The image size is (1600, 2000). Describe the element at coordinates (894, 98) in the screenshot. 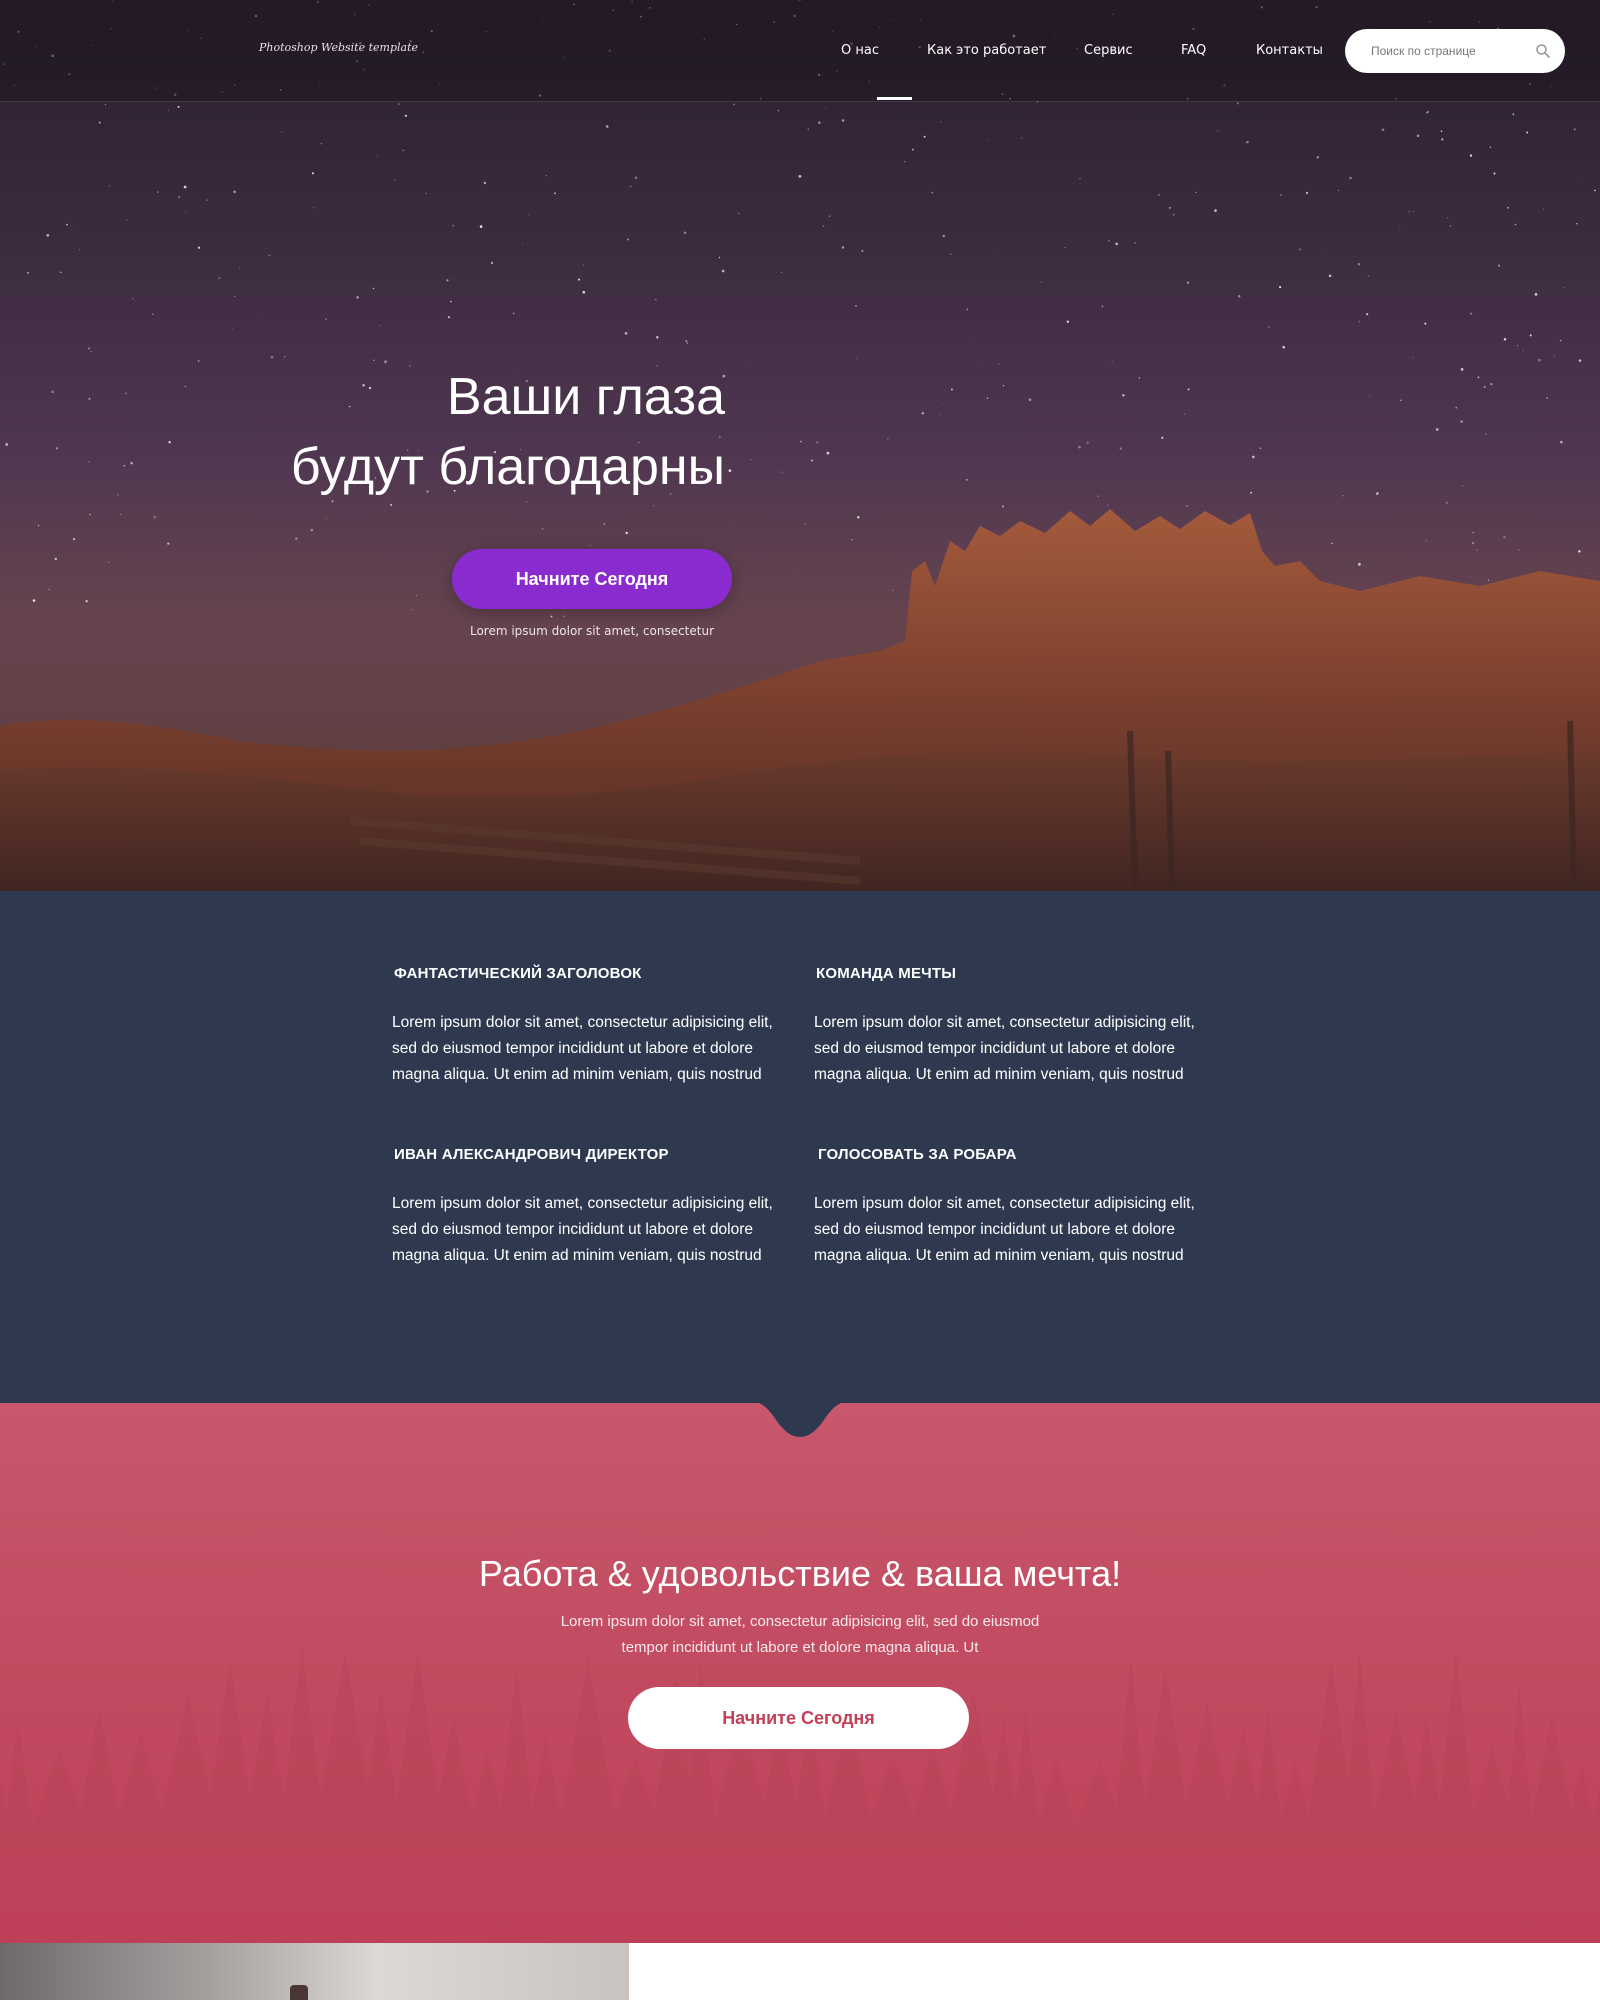

I see `nav-active-indicator` at that location.